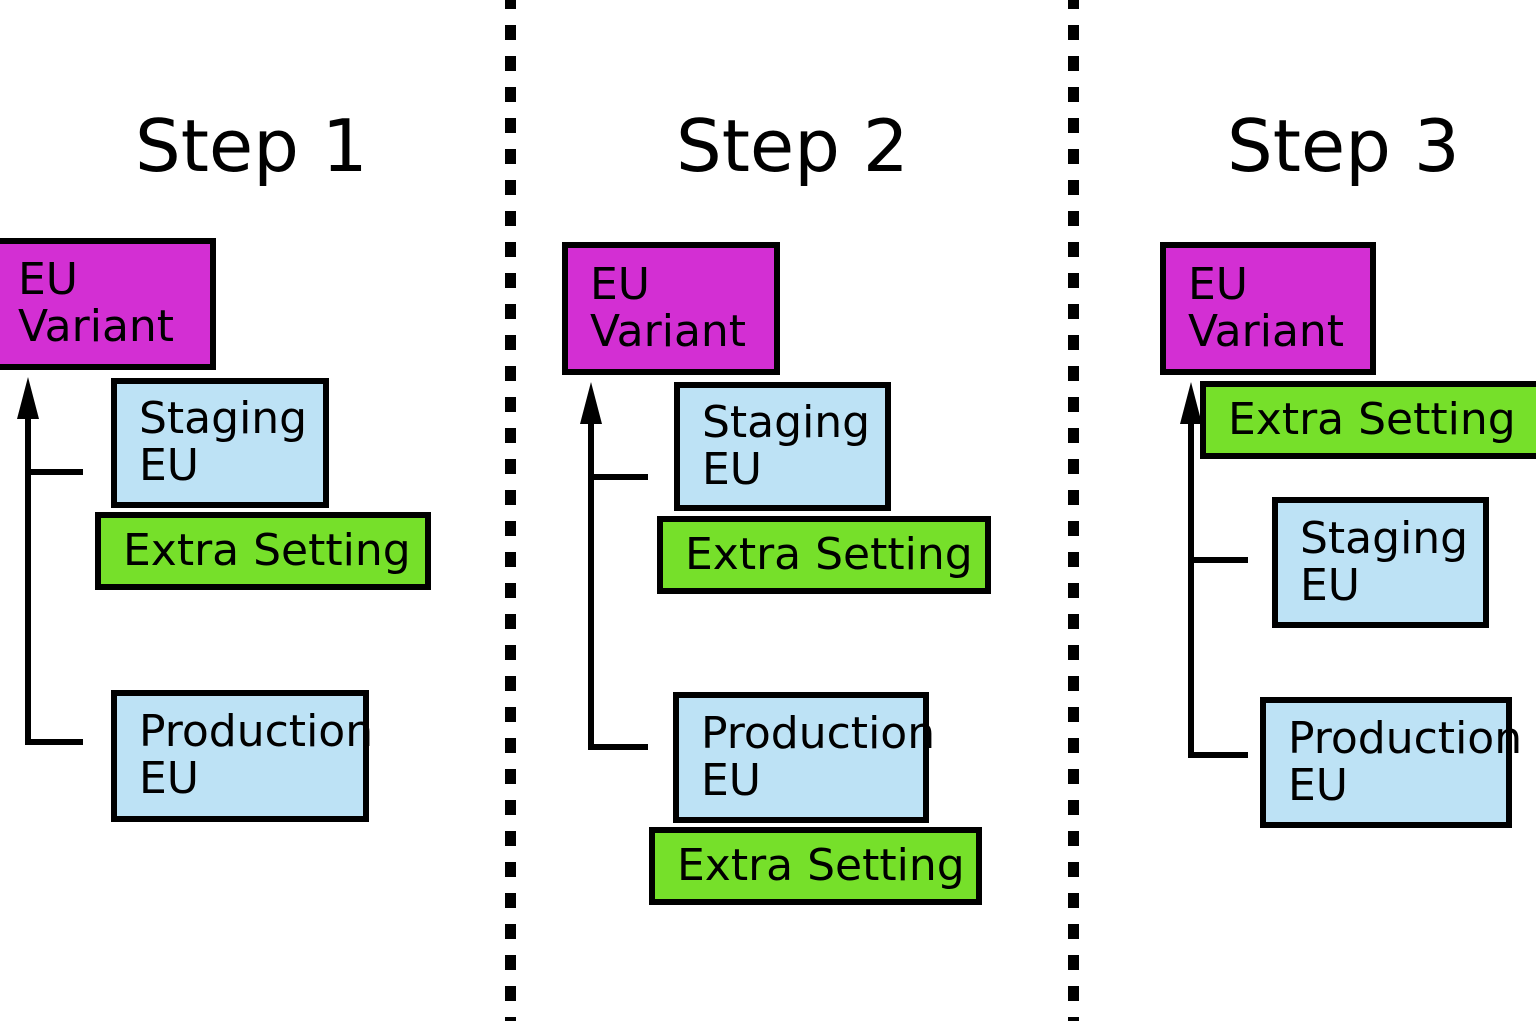 This screenshot has width=1536, height=1021. Describe the element at coordinates (792, 146) in the screenshot. I see `step-2-title: Step 2` at that location.